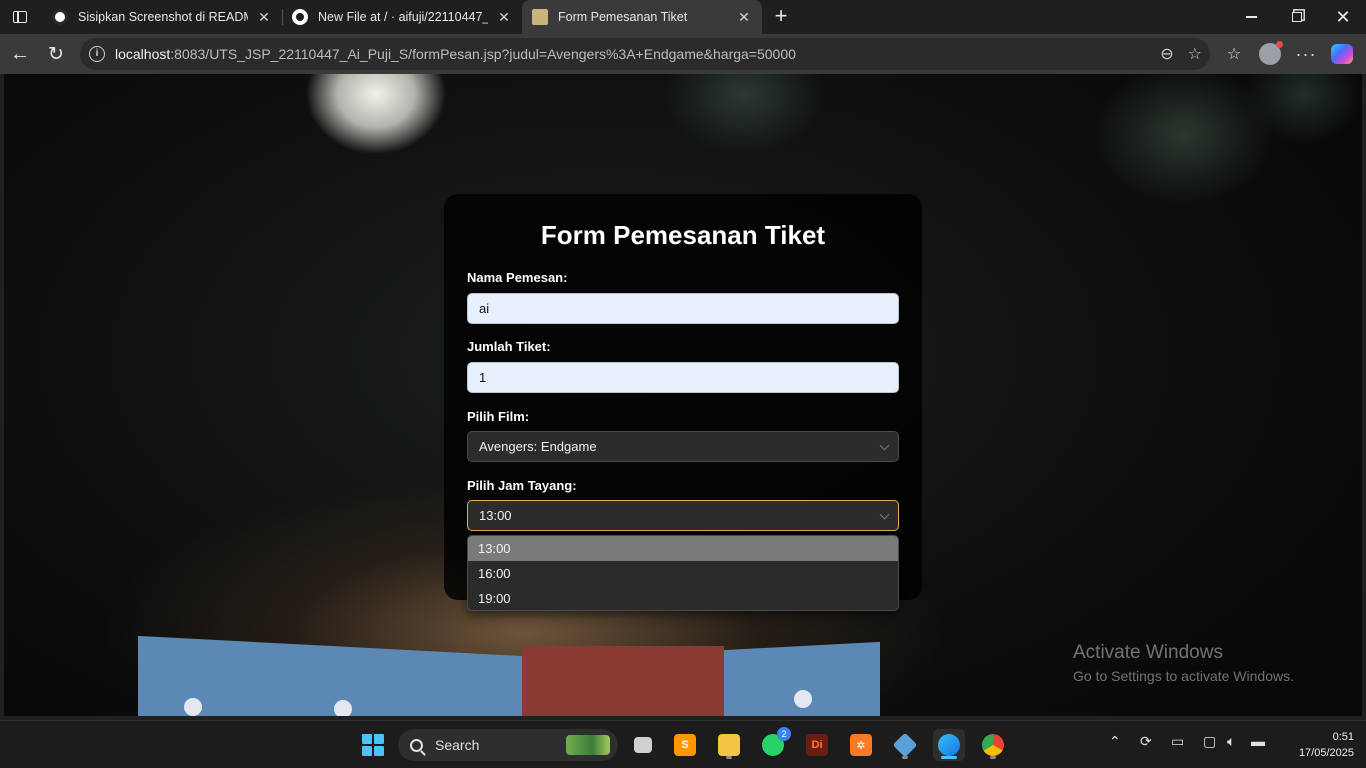 Image resolution: width=1366 pixels, height=768 pixels. Describe the element at coordinates (784, 734) in the screenshot. I see `notification-badge: 2` at that location.